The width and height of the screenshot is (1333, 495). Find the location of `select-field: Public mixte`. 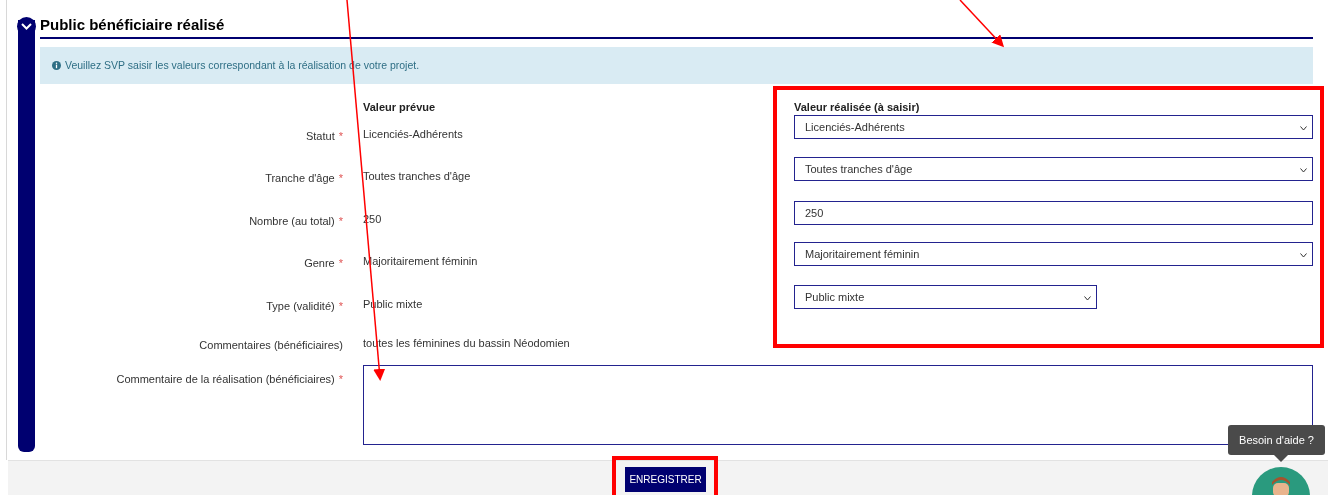

select-field: Public mixte is located at coordinates (945, 297).